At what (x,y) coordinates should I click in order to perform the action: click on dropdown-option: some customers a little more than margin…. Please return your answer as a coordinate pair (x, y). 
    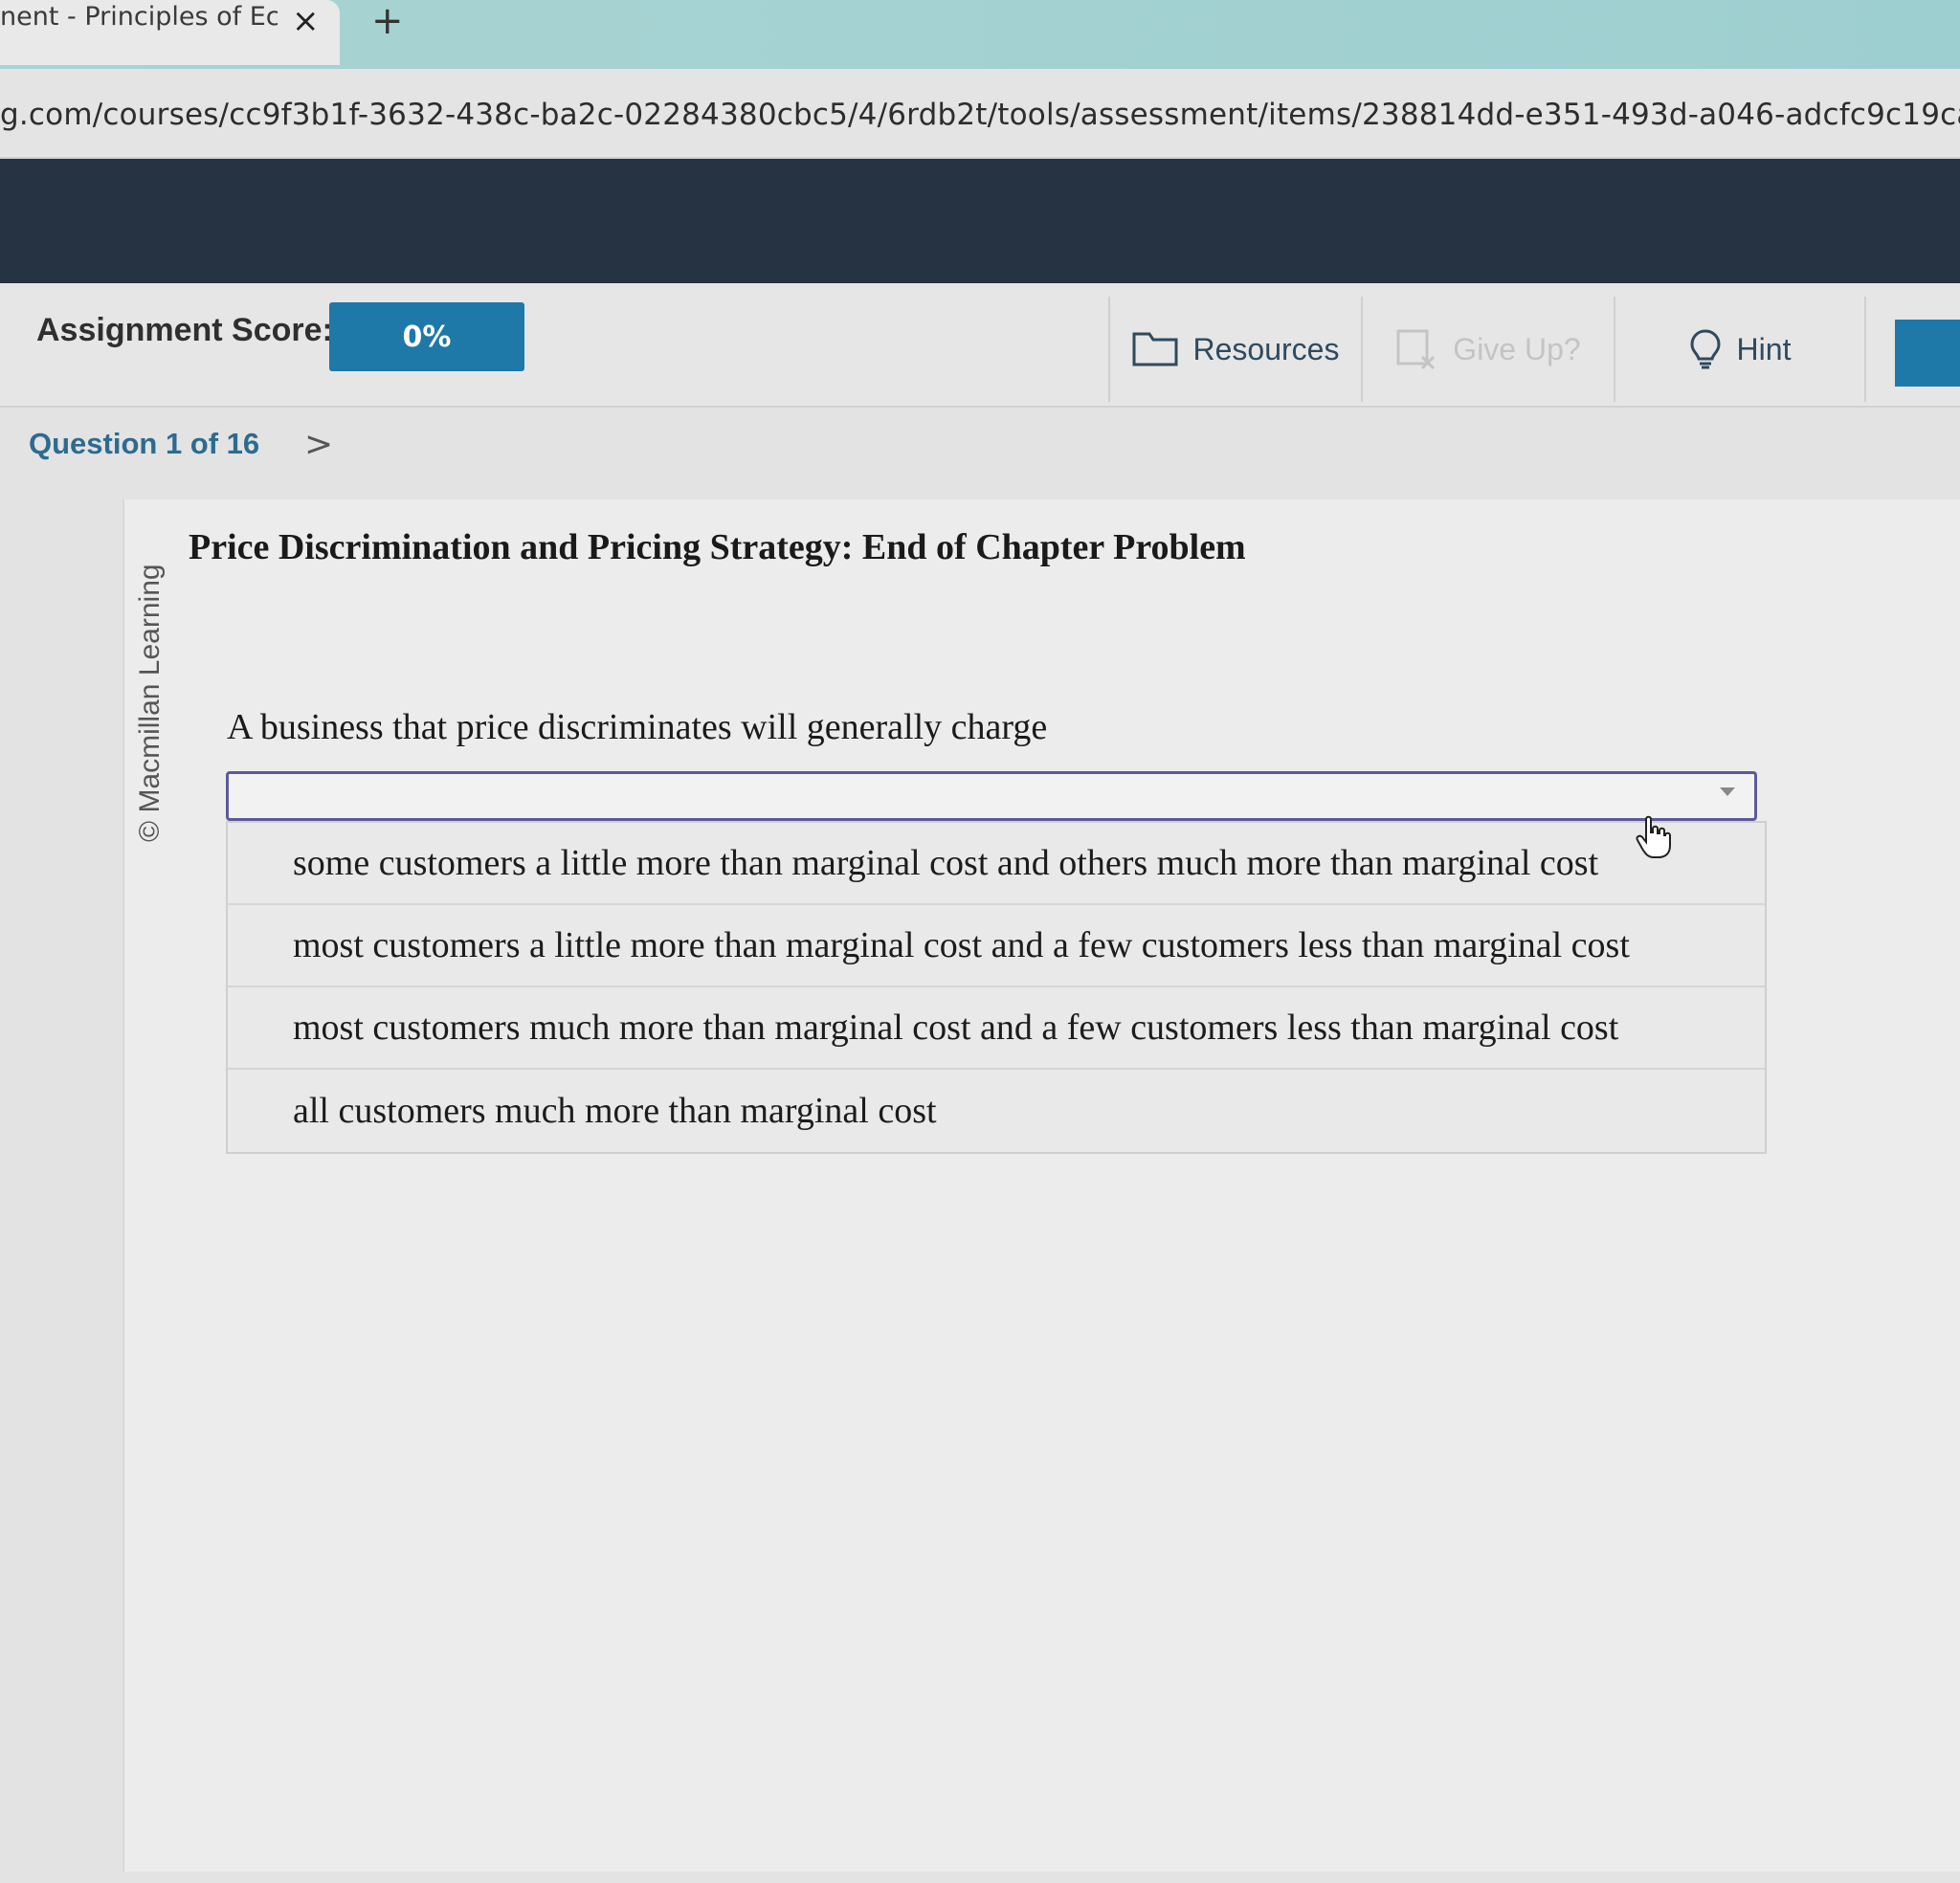
    Looking at the image, I should click on (996, 864).